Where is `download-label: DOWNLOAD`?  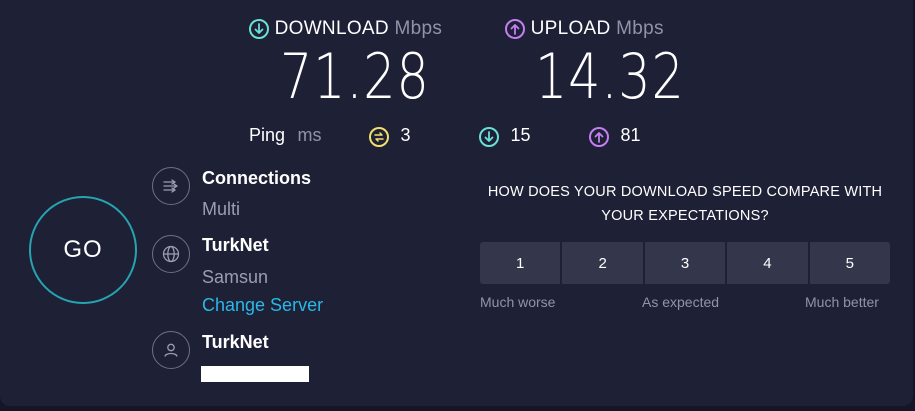
download-label: DOWNLOAD is located at coordinates (331, 28).